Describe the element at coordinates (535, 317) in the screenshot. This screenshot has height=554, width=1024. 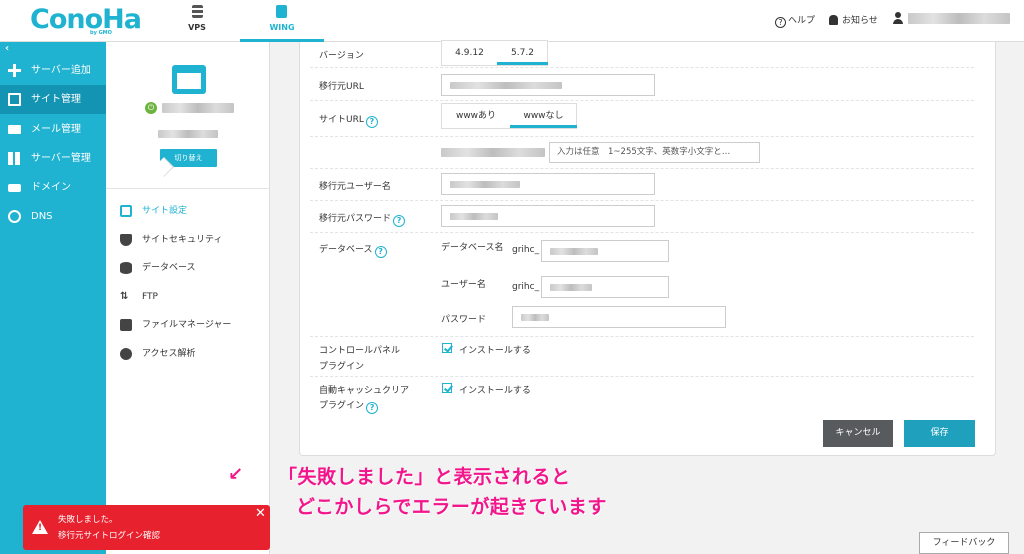
I see `db-password-value-redacted` at that location.